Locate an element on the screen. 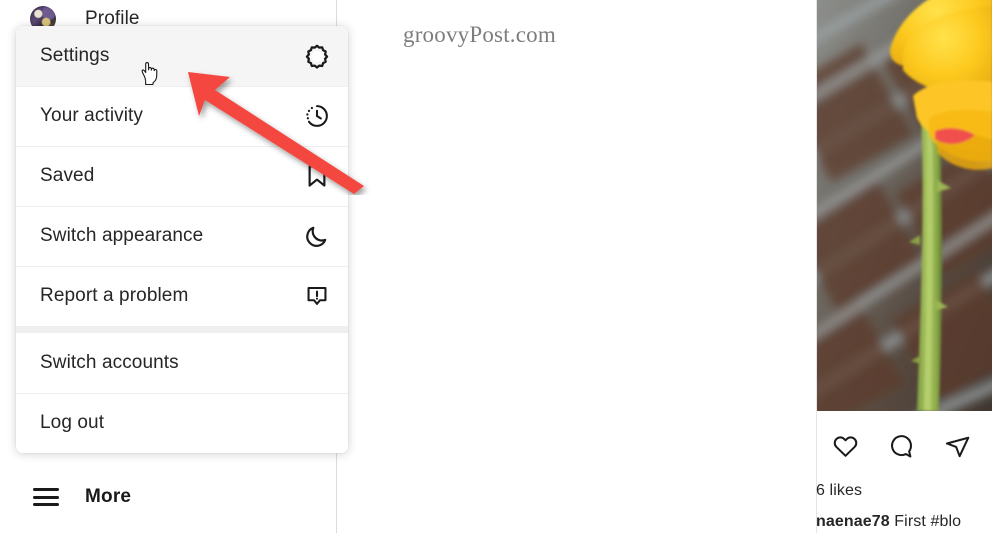 This screenshot has height=533, width=992. menu-item-switch-appearance: Switch appearance is located at coordinates (182, 236).